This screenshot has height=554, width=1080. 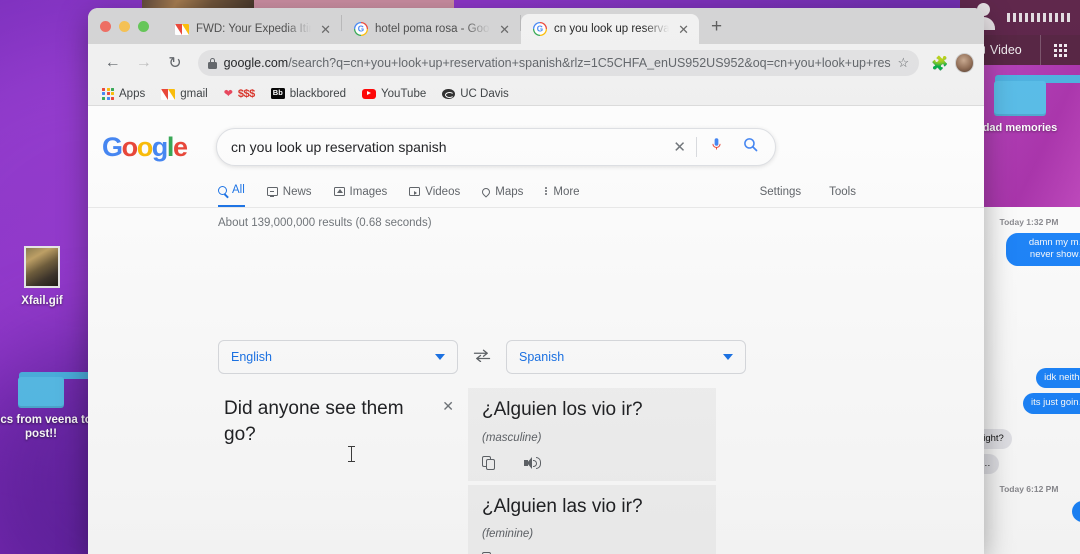 What do you see at coordinates (904, 63) in the screenshot?
I see `bookmark-star-icon: ☆` at bounding box center [904, 63].